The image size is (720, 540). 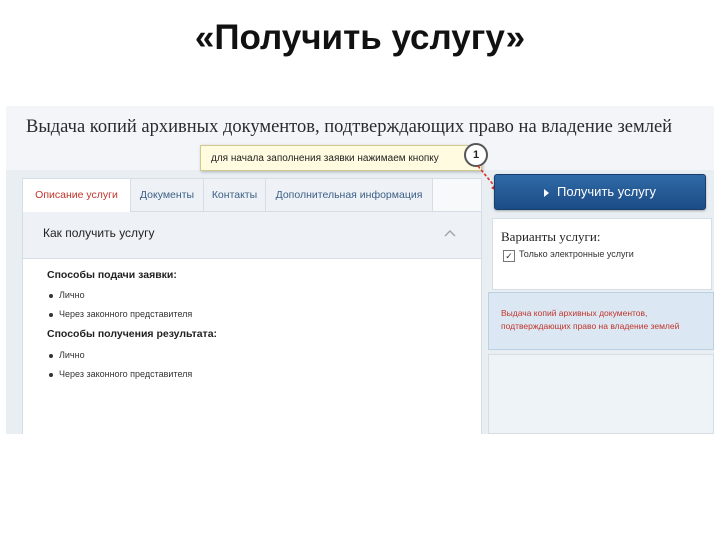 What do you see at coordinates (509, 256) in the screenshot?
I see `electronic-only-checkbox: ✓` at bounding box center [509, 256].